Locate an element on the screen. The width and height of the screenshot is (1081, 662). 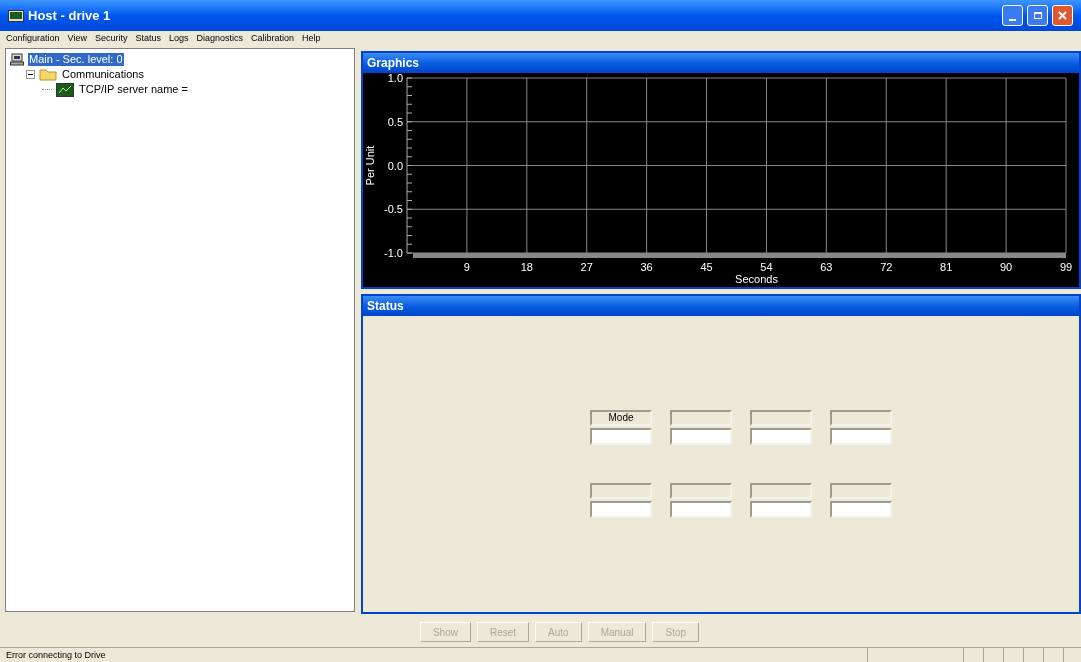
x-tick-label: 18 is located at coordinates (526, 267).